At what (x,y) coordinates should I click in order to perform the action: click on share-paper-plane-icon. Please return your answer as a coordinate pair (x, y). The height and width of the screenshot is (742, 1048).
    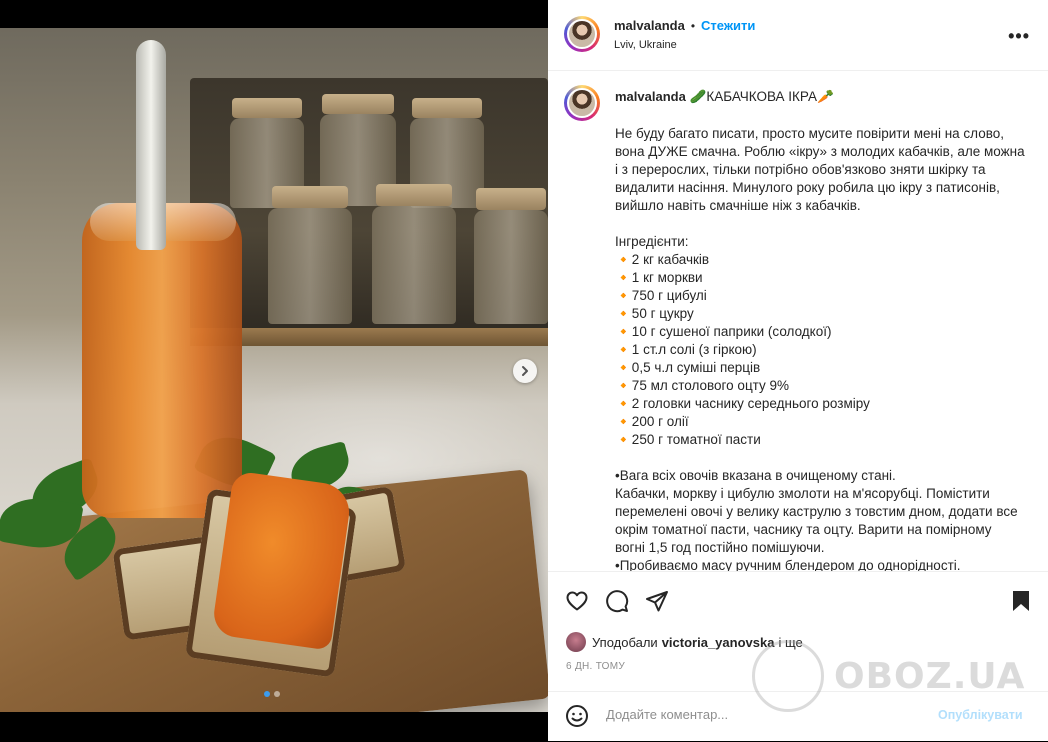
    Looking at the image, I should click on (657, 601).